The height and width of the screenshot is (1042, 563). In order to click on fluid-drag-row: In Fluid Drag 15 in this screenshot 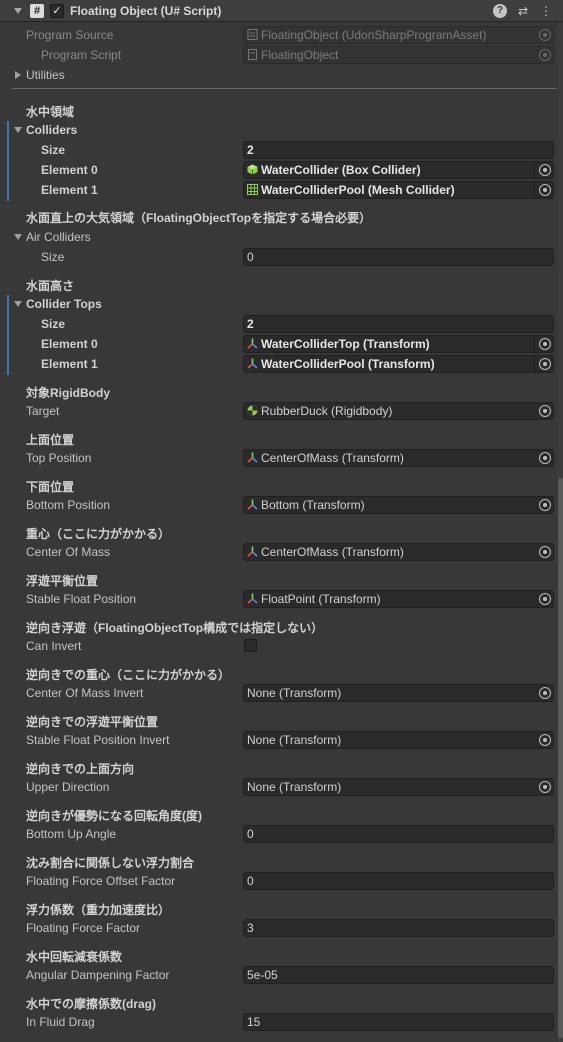, I will do `click(281, 1022)`.